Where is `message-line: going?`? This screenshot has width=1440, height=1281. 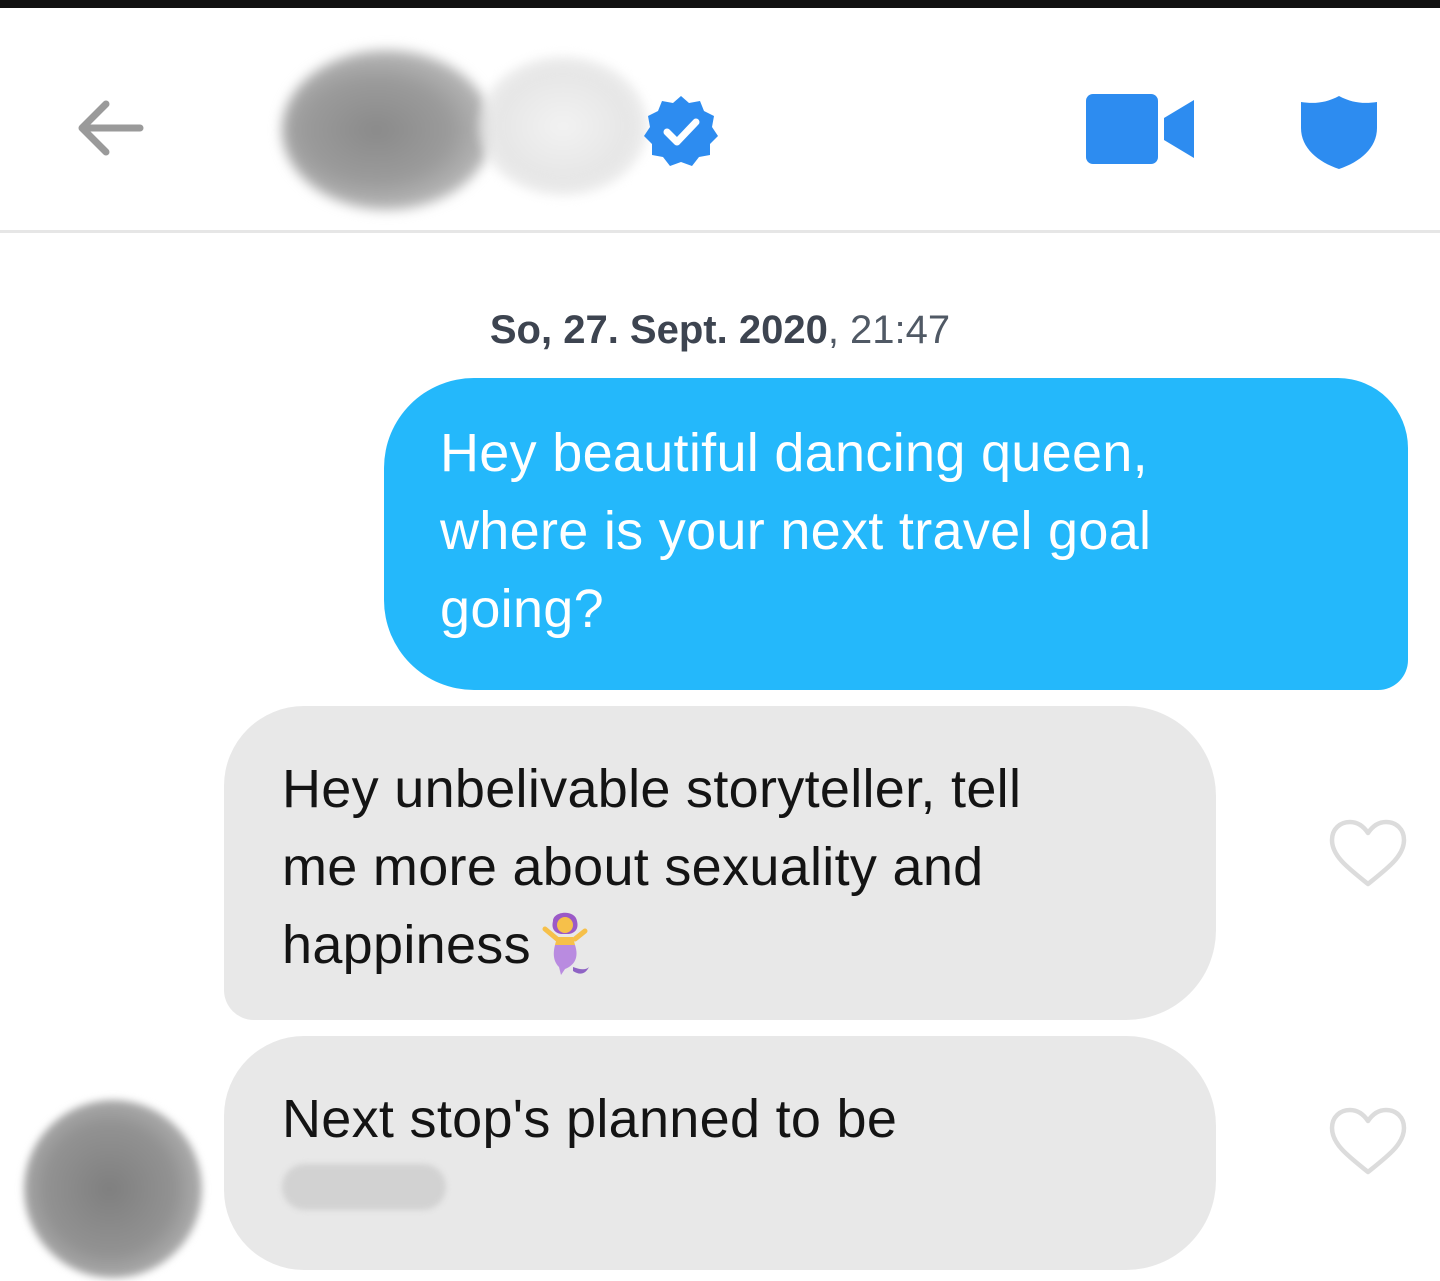
message-line: going? is located at coordinates (522, 609).